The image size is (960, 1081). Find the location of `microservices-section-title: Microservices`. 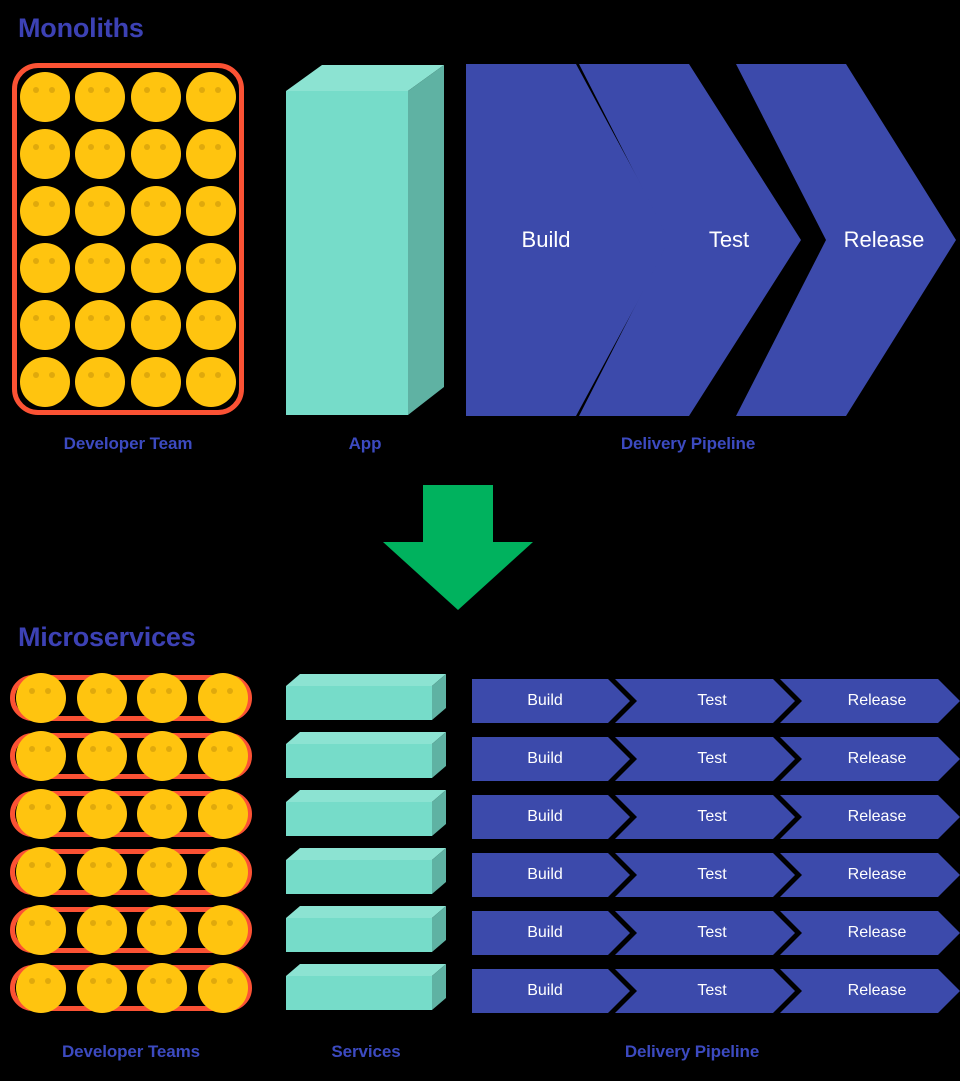

microservices-section-title: Microservices is located at coordinates (107, 637).